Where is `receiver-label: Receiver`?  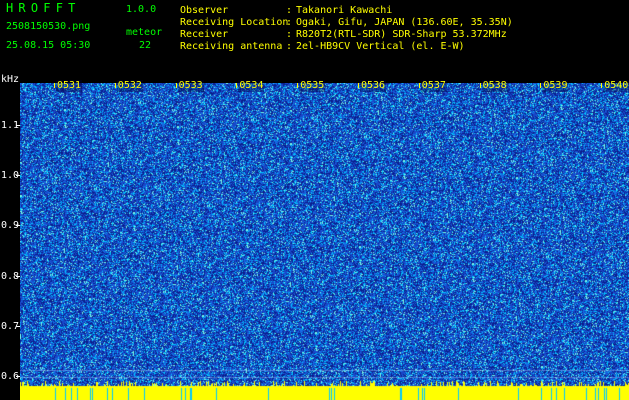
receiver-label: Receiver is located at coordinates (204, 34).